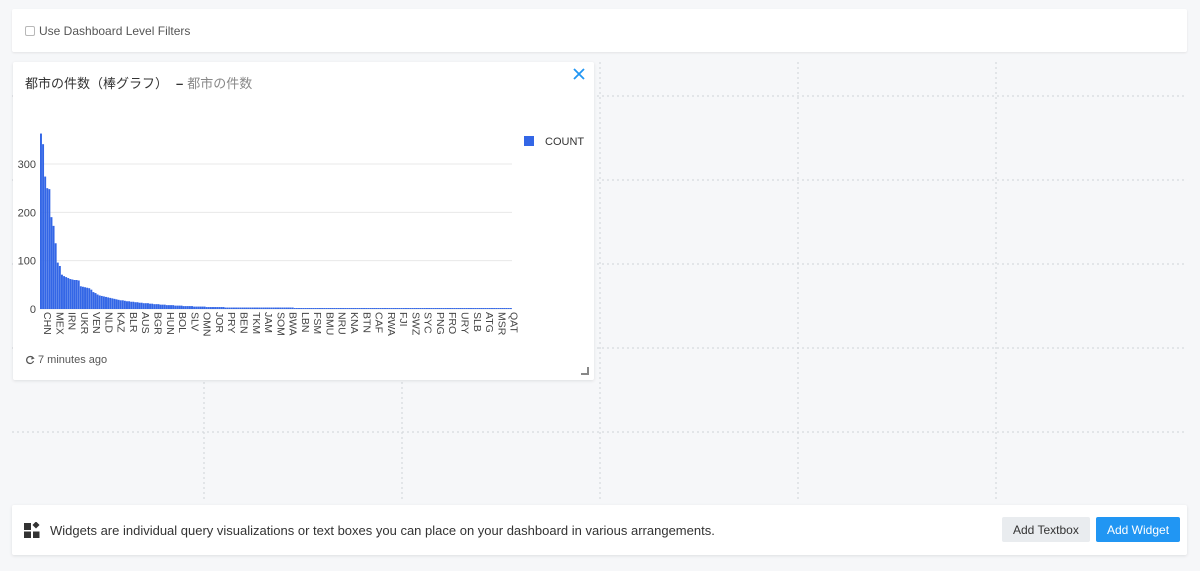  What do you see at coordinates (66, 360) in the screenshot?
I see `refresh-indicator: 7 minutes ago` at bounding box center [66, 360].